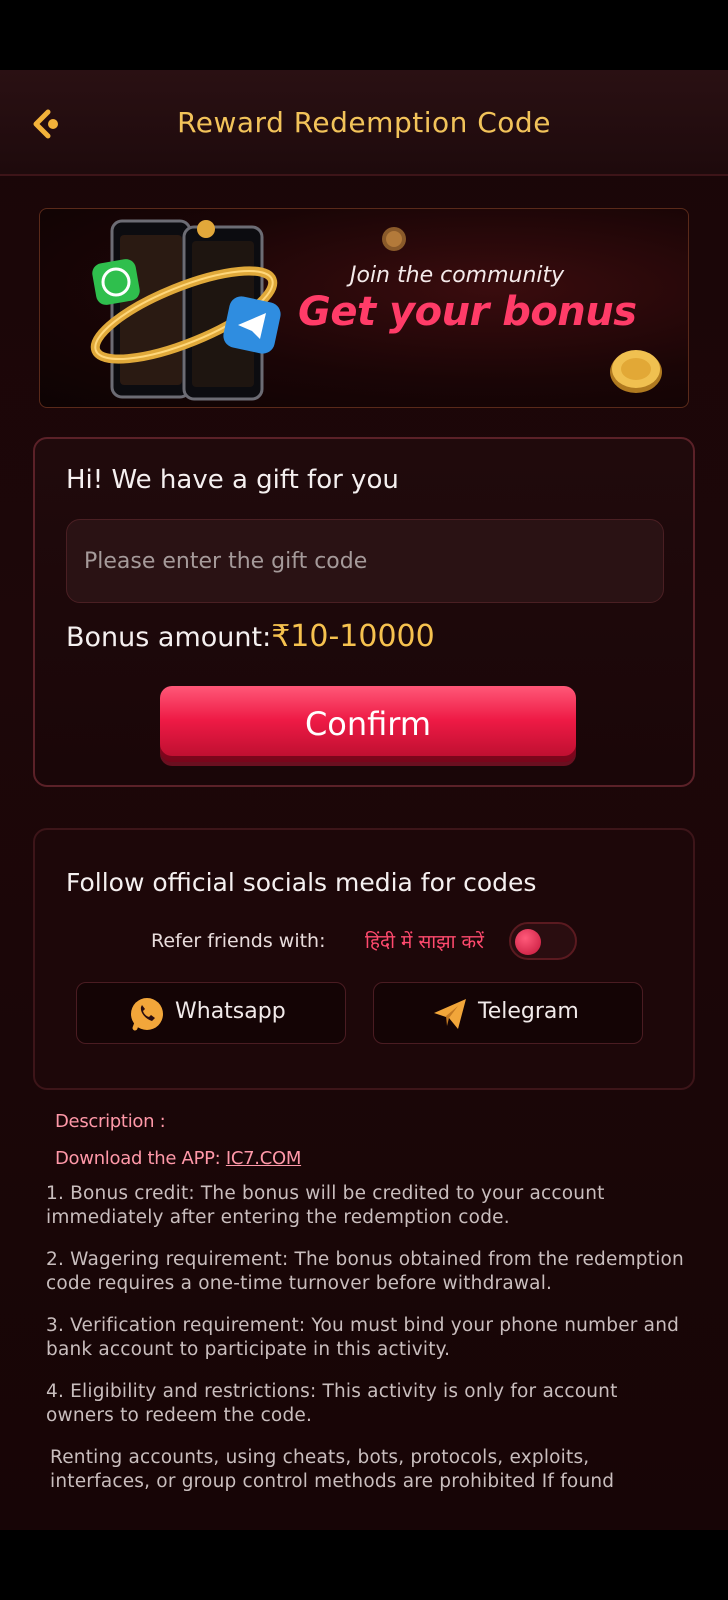 Image resolution: width=728 pixels, height=1600 pixels. Describe the element at coordinates (264, 1158) in the screenshot. I see `download-link: IC7.COM` at that location.